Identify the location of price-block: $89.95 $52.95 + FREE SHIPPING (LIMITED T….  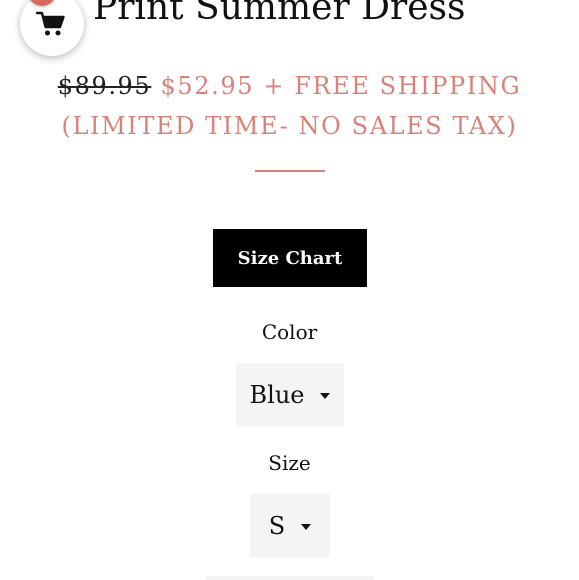
(289, 106).